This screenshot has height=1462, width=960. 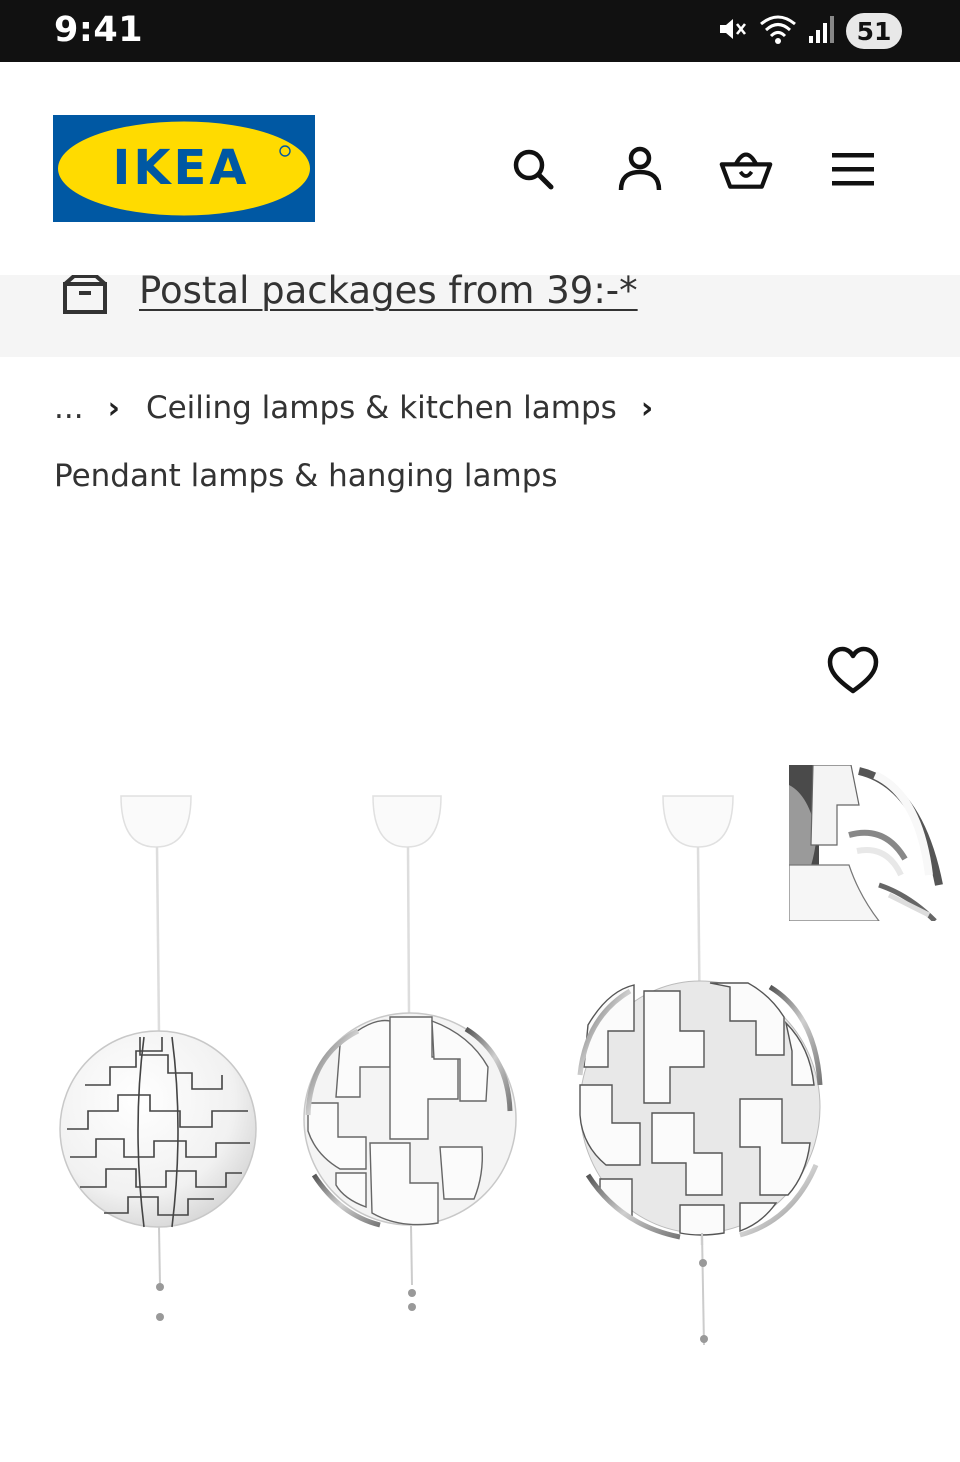 What do you see at coordinates (640, 169) in the screenshot?
I see `account-icon` at bounding box center [640, 169].